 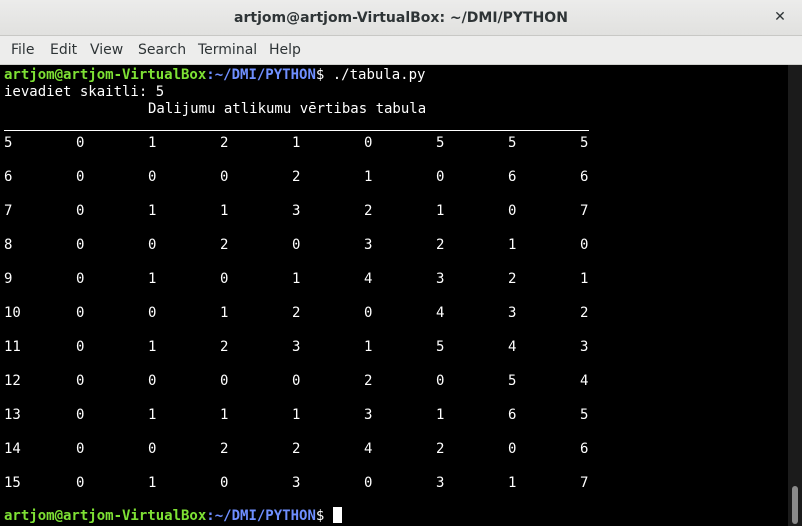 What do you see at coordinates (12, 313) in the screenshot?
I see `table-cell: 10` at bounding box center [12, 313].